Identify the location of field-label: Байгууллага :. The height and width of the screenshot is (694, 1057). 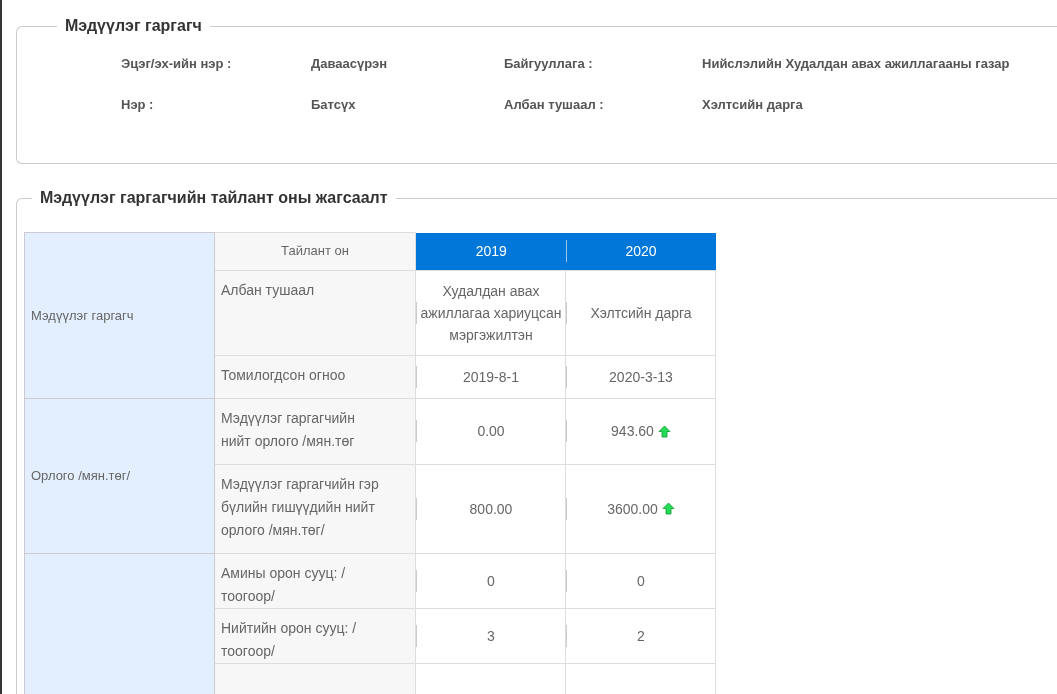
(549, 64).